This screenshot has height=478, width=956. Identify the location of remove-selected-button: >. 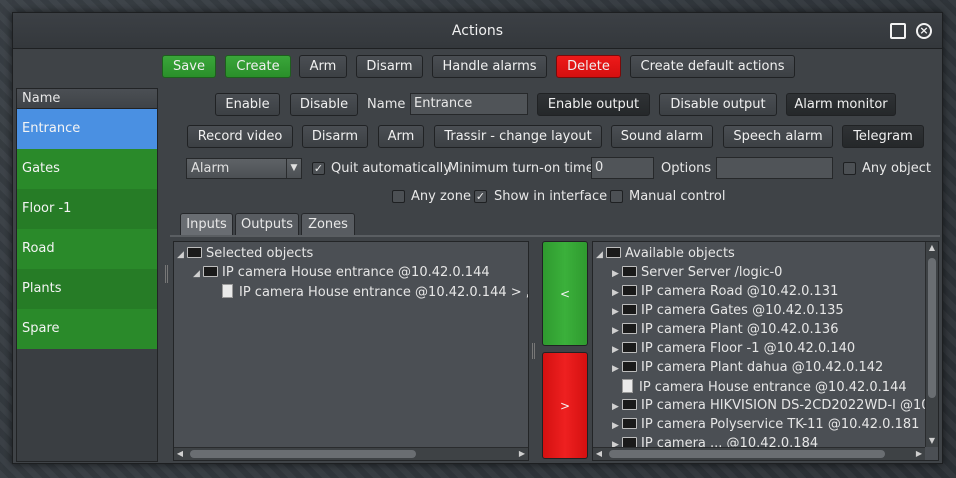
(565, 405).